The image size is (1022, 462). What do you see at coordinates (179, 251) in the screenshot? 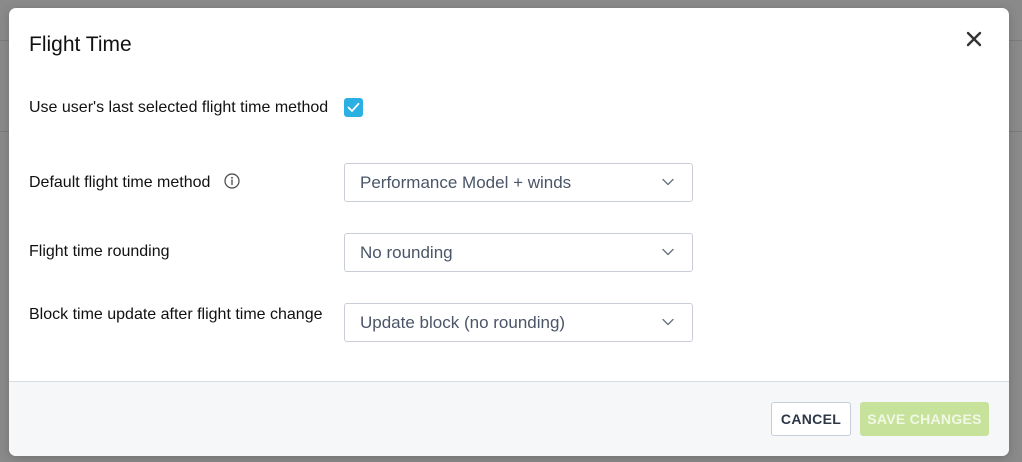
I see `rounding-label: Flight time rounding` at bounding box center [179, 251].